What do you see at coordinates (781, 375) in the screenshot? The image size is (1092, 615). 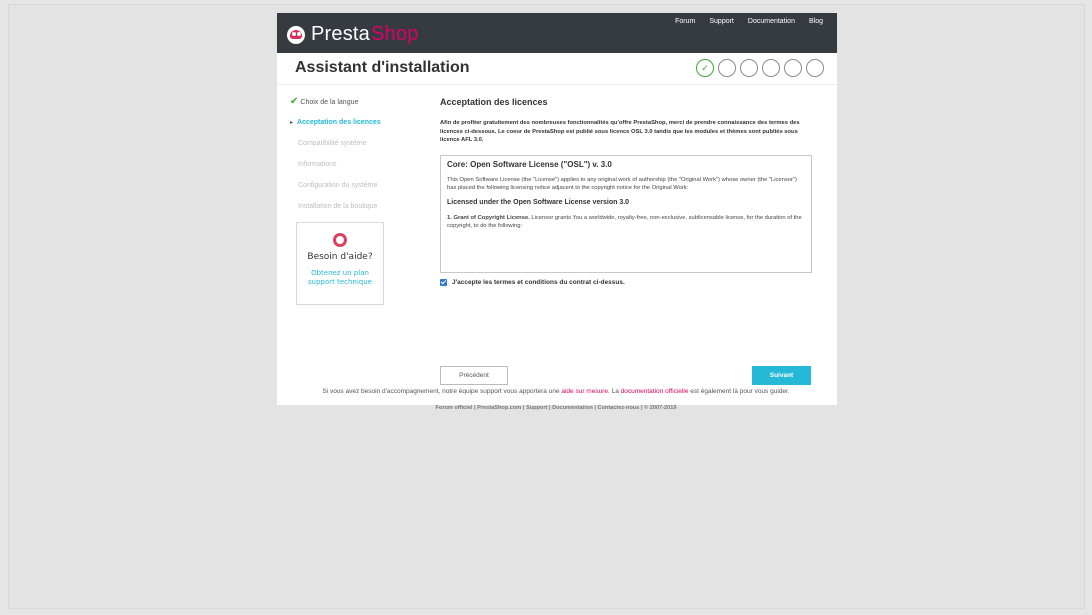 I see `next-button: Suivant` at bounding box center [781, 375].